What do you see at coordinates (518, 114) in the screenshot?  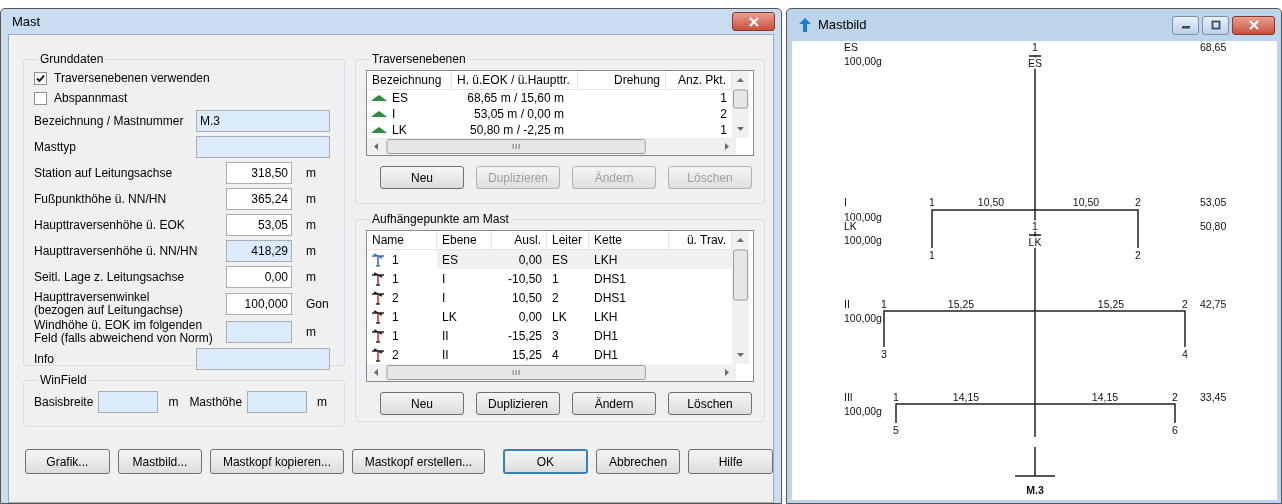 I see `table-cell-text: 53,05 m / 0,00 m` at bounding box center [518, 114].